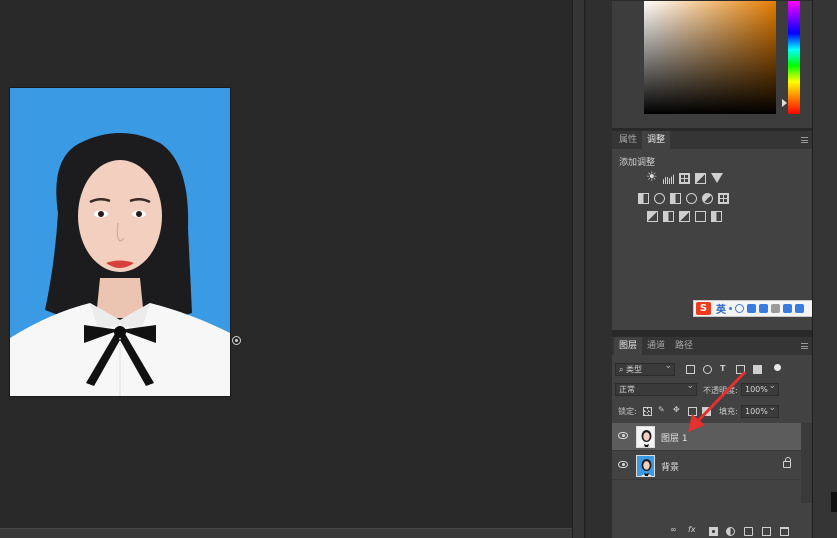 This screenshot has width=837, height=538. What do you see at coordinates (700, 178) in the screenshot?
I see `exposure-icon` at bounding box center [700, 178].